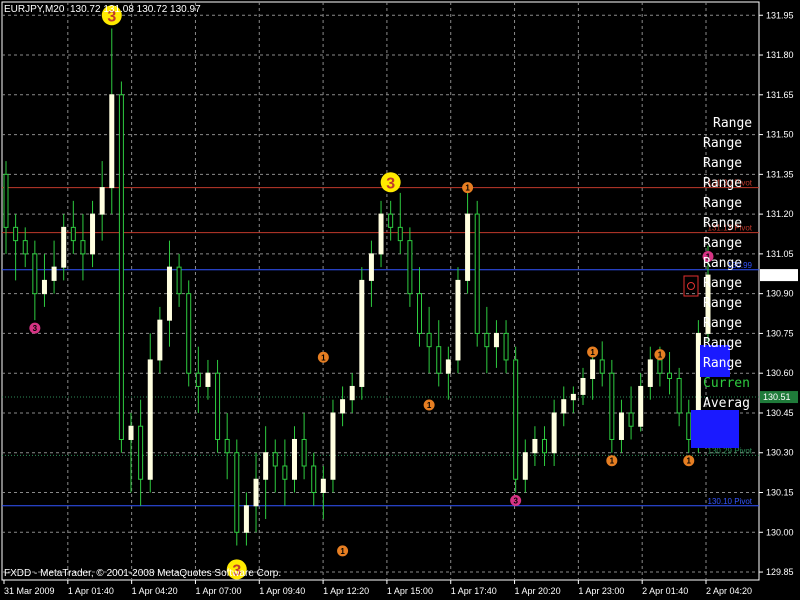 This screenshot has height=600, width=800. Describe the element at coordinates (780, 135) in the screenshot. I see `y-tick-label: 131.50` at that location.